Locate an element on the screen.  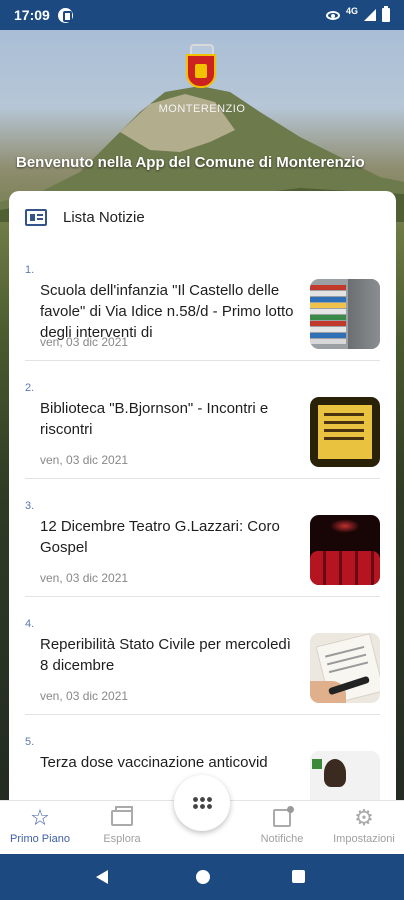
news-thumbnail-theatre is located at coordinates (345, 550).